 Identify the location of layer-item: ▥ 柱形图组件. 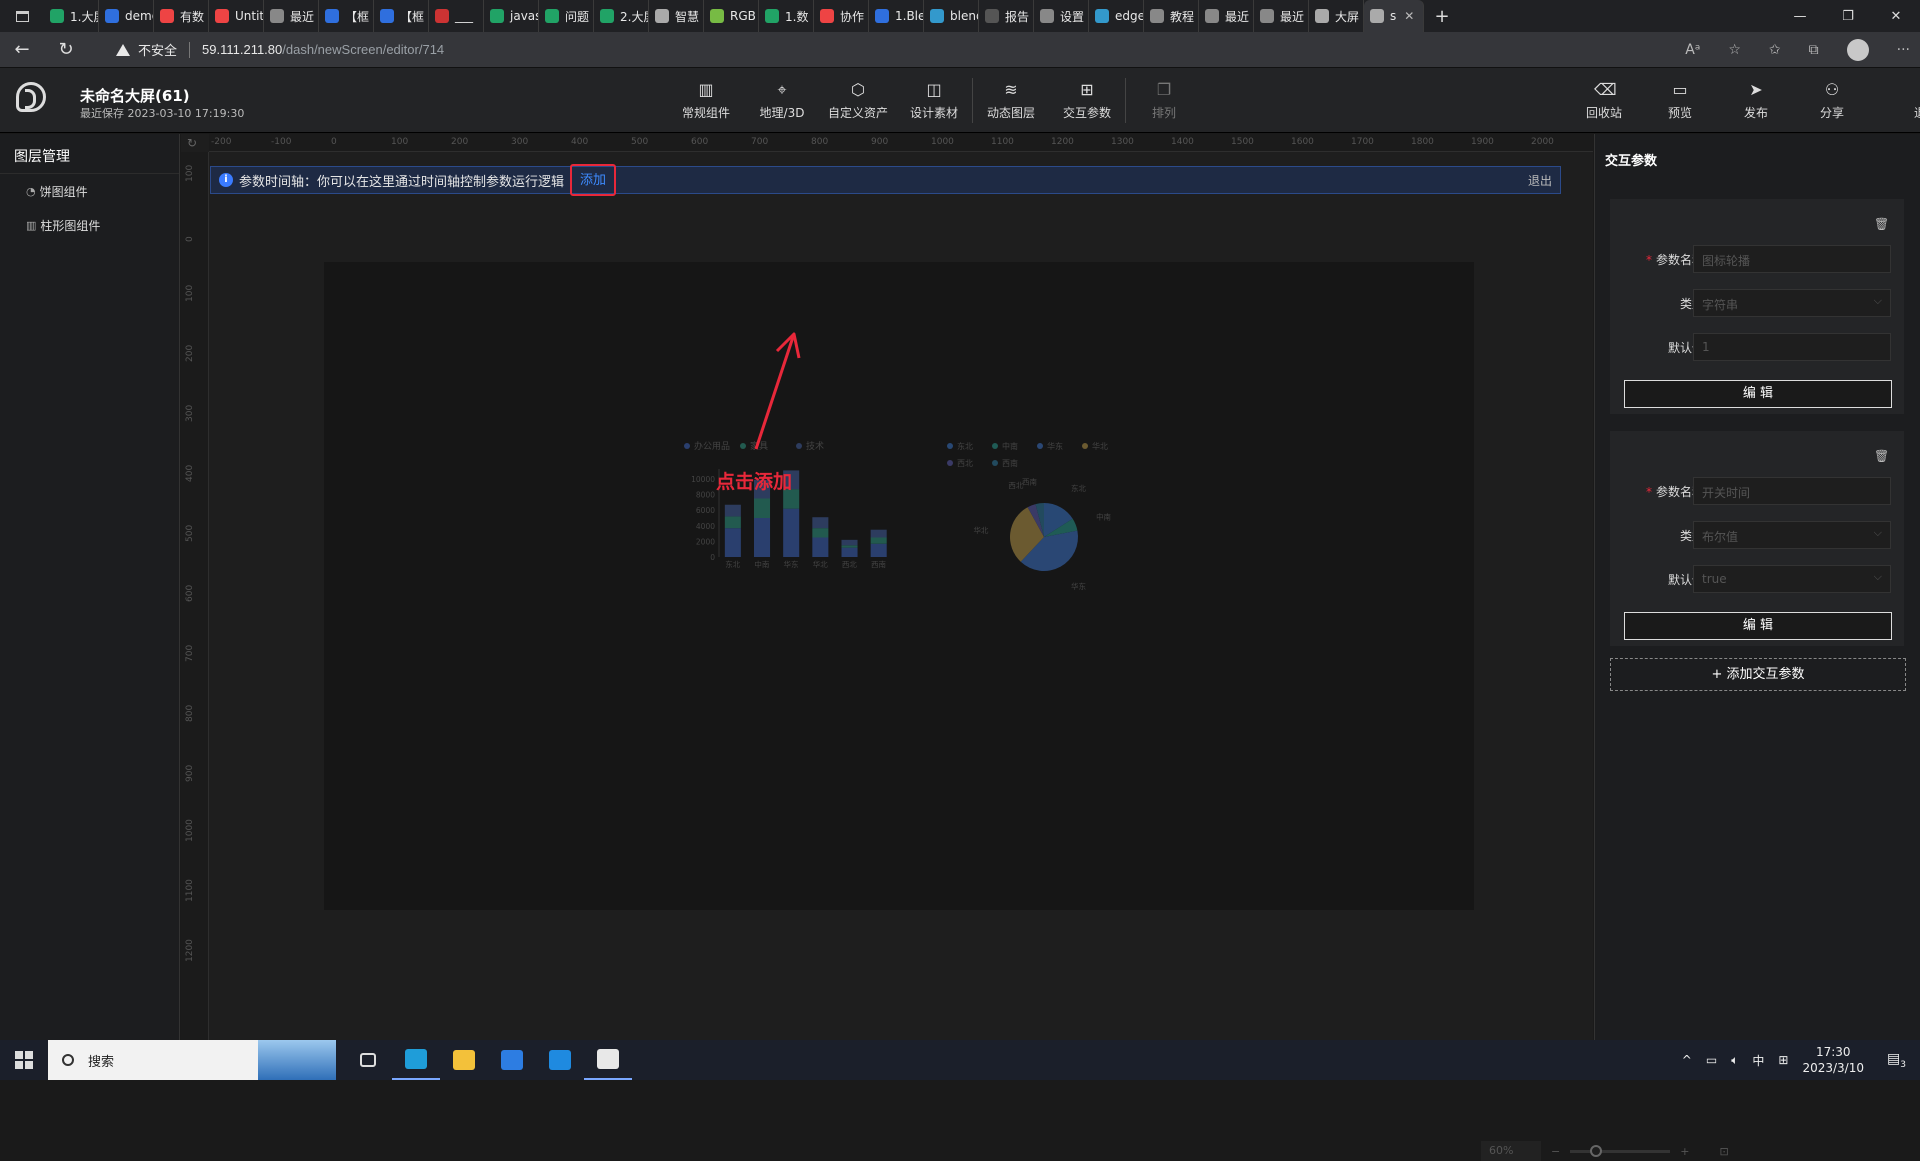
(89, 225).